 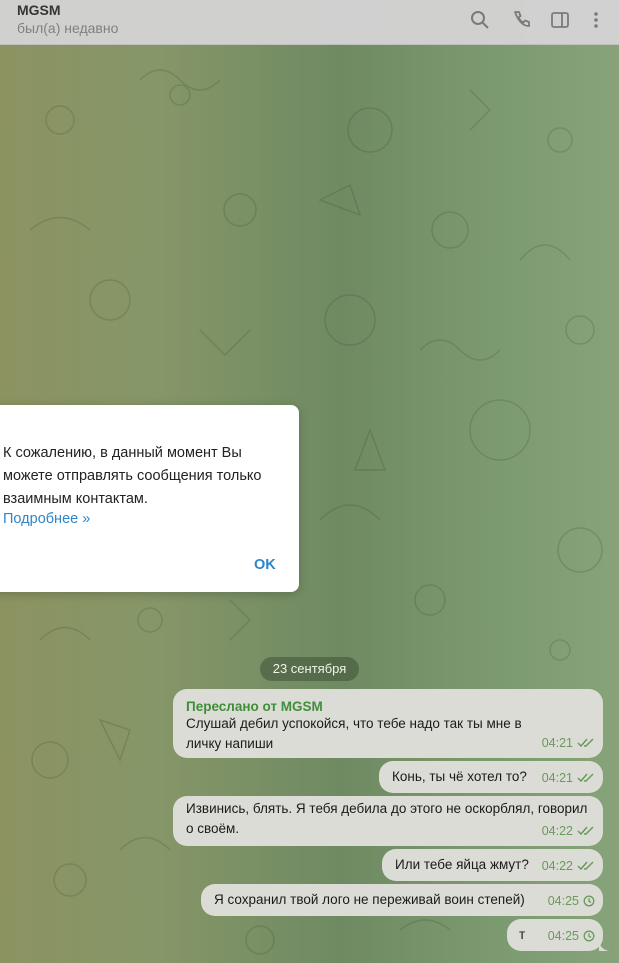 What do you see at coordinates (604, 945) in the screenshot?
I see `bubble-tail` at bounding box center [604, 945].